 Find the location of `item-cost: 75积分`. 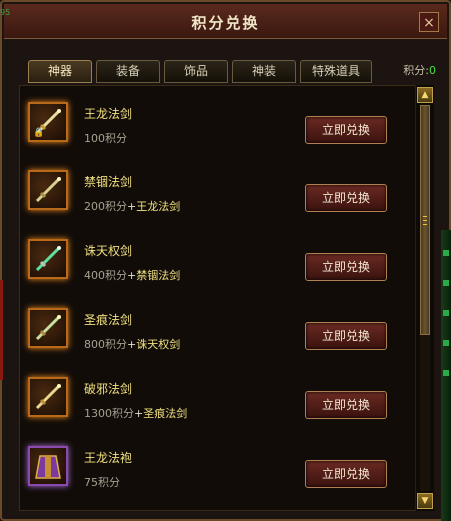

item-cost: 75积分 is located at coordinates (102, 482).